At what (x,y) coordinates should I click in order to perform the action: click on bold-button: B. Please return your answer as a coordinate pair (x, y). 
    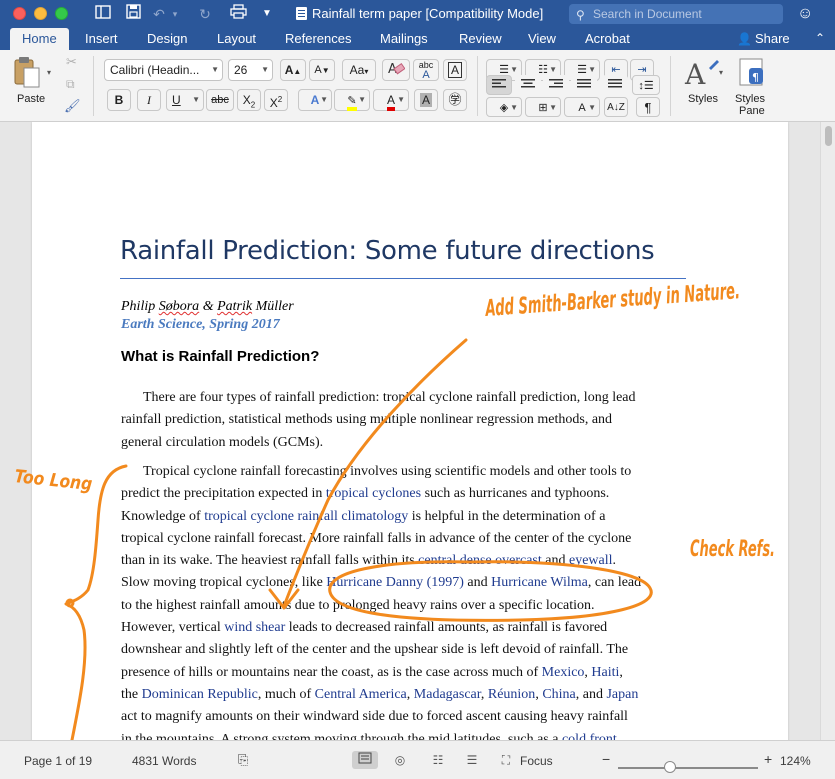
    Looking at the image, I should click on (119, 100).